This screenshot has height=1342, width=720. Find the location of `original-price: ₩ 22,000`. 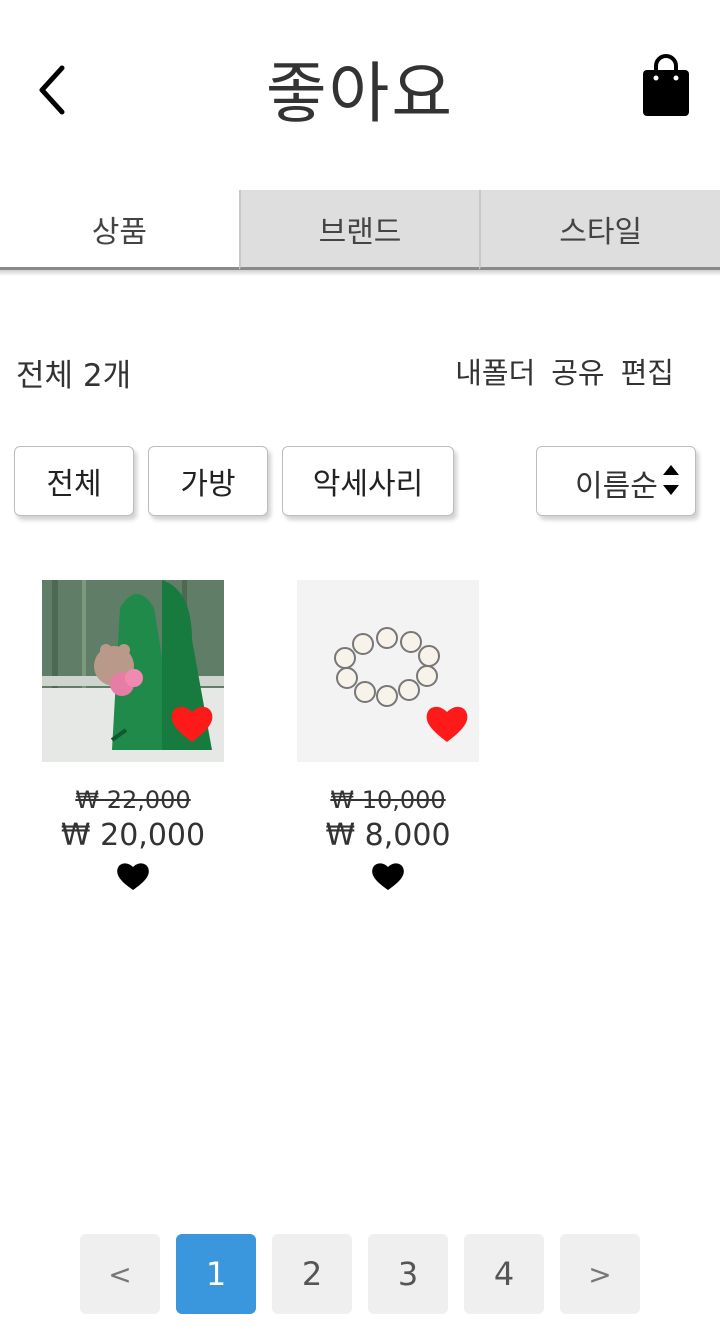

original-price: ₩ 22,000 is located at coordinates (133, 800).